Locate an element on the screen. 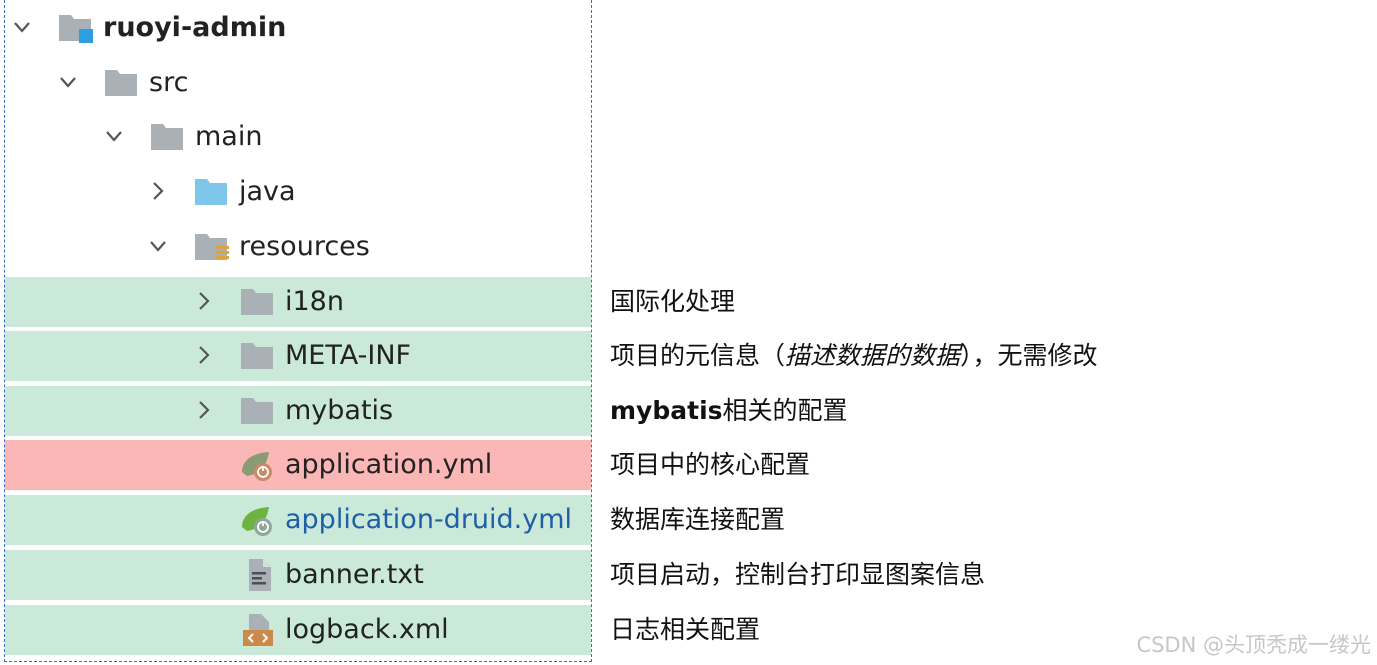 The image size is (1377, 665). note-application: 项目中的核心配置 is located at coordinates (710, 464).